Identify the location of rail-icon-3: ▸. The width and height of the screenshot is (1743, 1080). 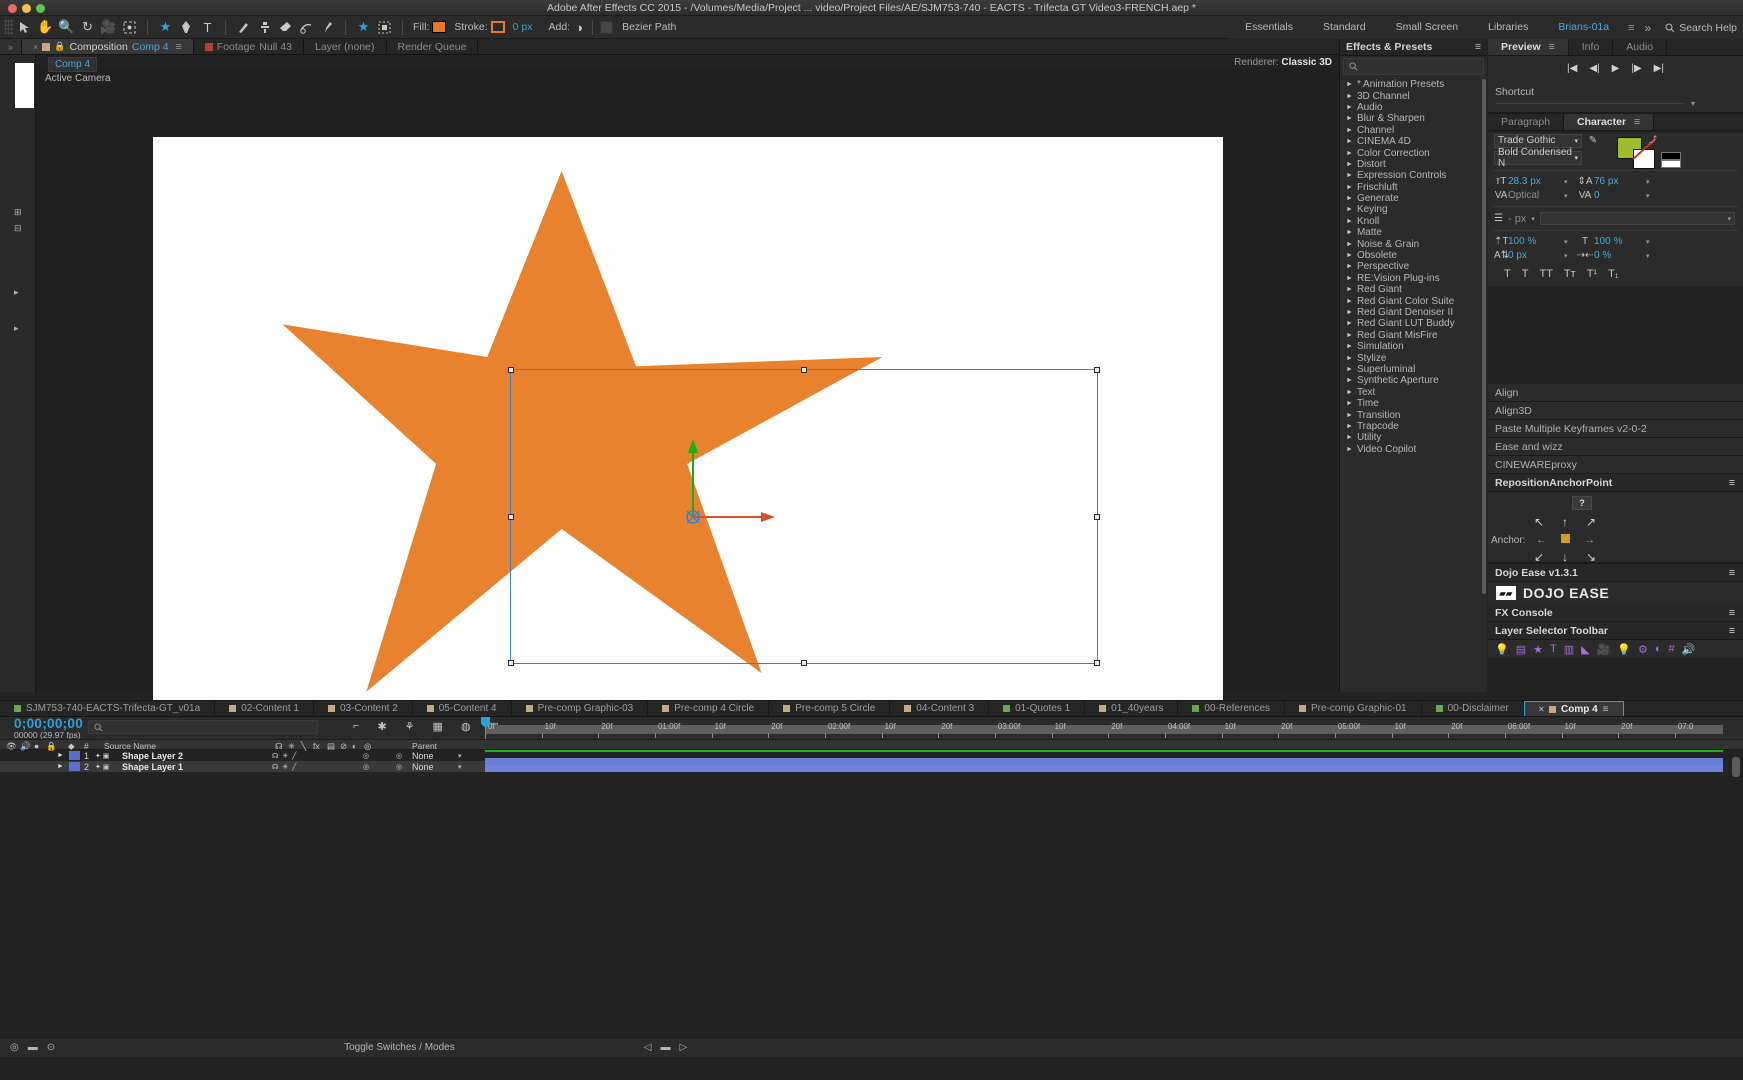
(16, 292).